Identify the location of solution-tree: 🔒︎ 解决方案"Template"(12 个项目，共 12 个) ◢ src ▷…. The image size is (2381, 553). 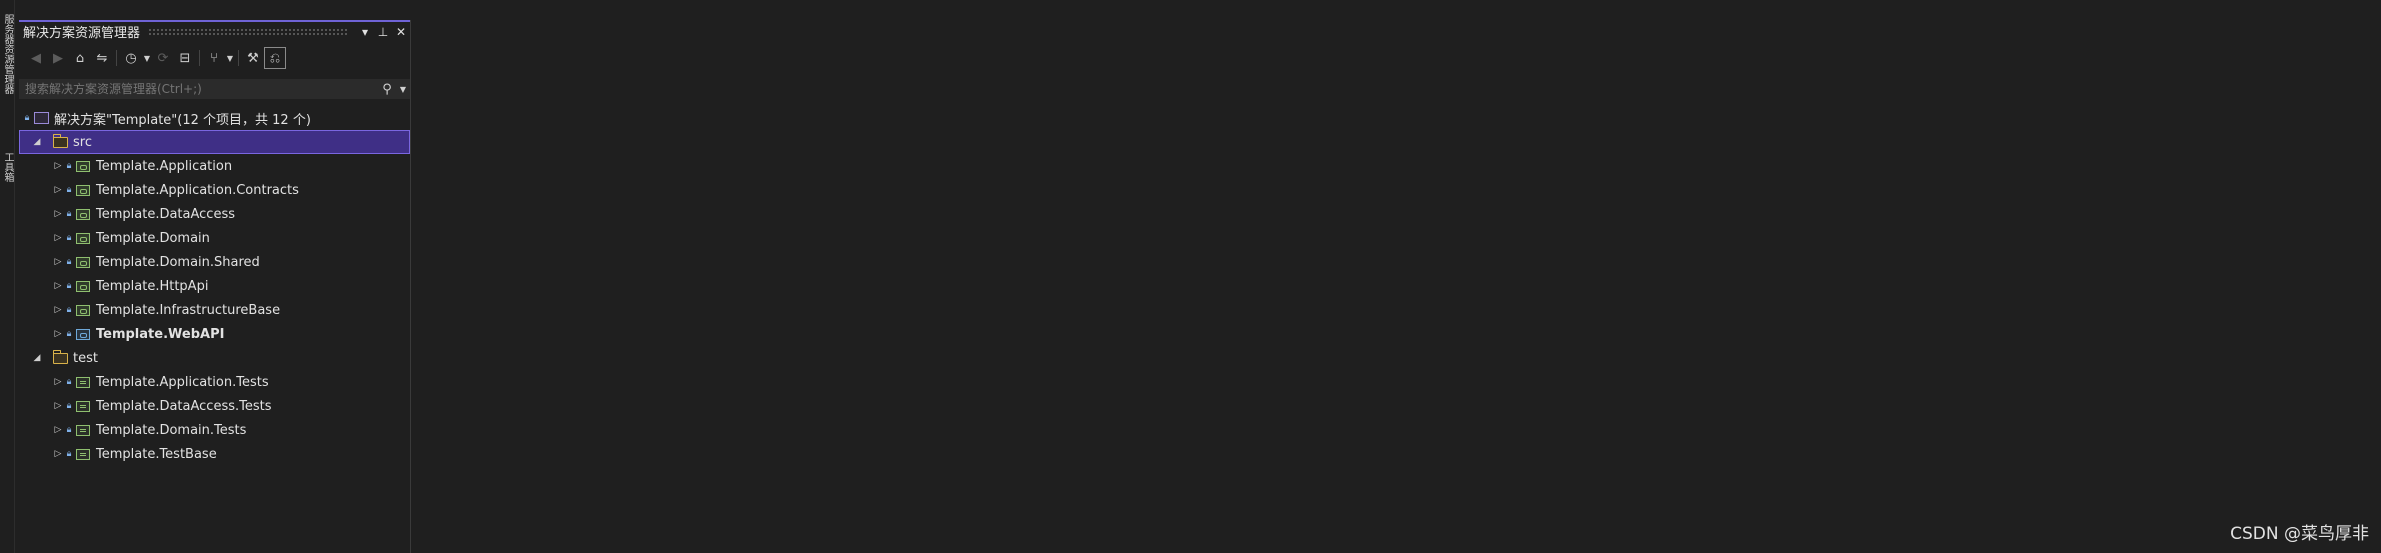
(214, 286).